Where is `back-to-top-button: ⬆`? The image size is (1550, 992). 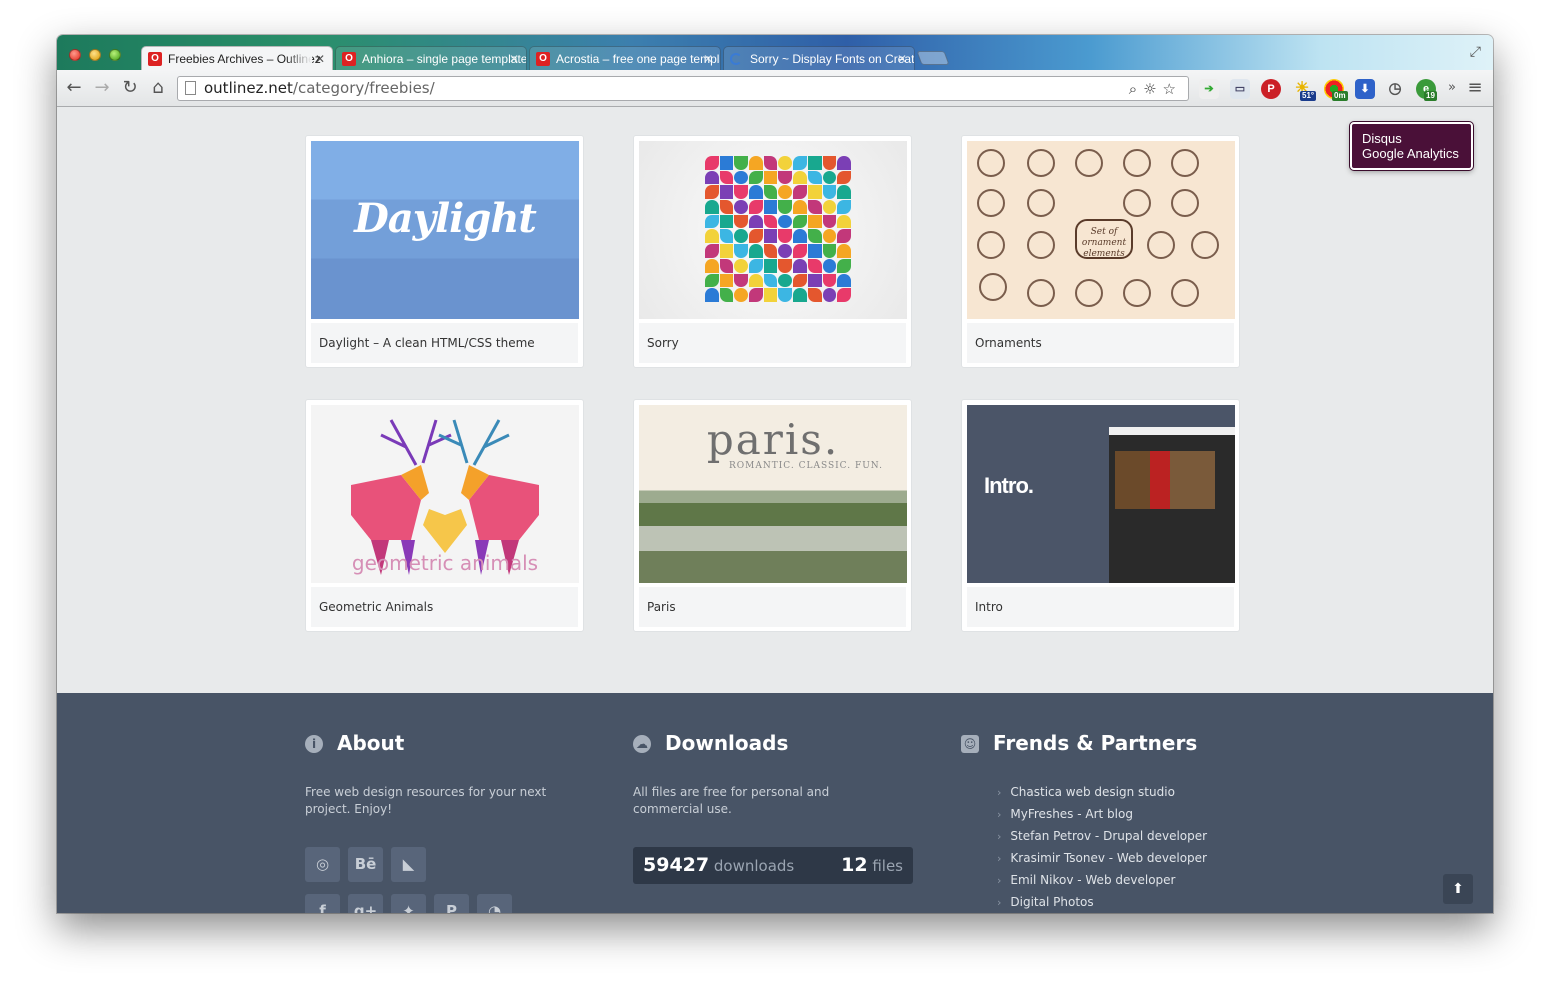 back-to-top-button: ⬆ is located at coordinates (1458, 889).